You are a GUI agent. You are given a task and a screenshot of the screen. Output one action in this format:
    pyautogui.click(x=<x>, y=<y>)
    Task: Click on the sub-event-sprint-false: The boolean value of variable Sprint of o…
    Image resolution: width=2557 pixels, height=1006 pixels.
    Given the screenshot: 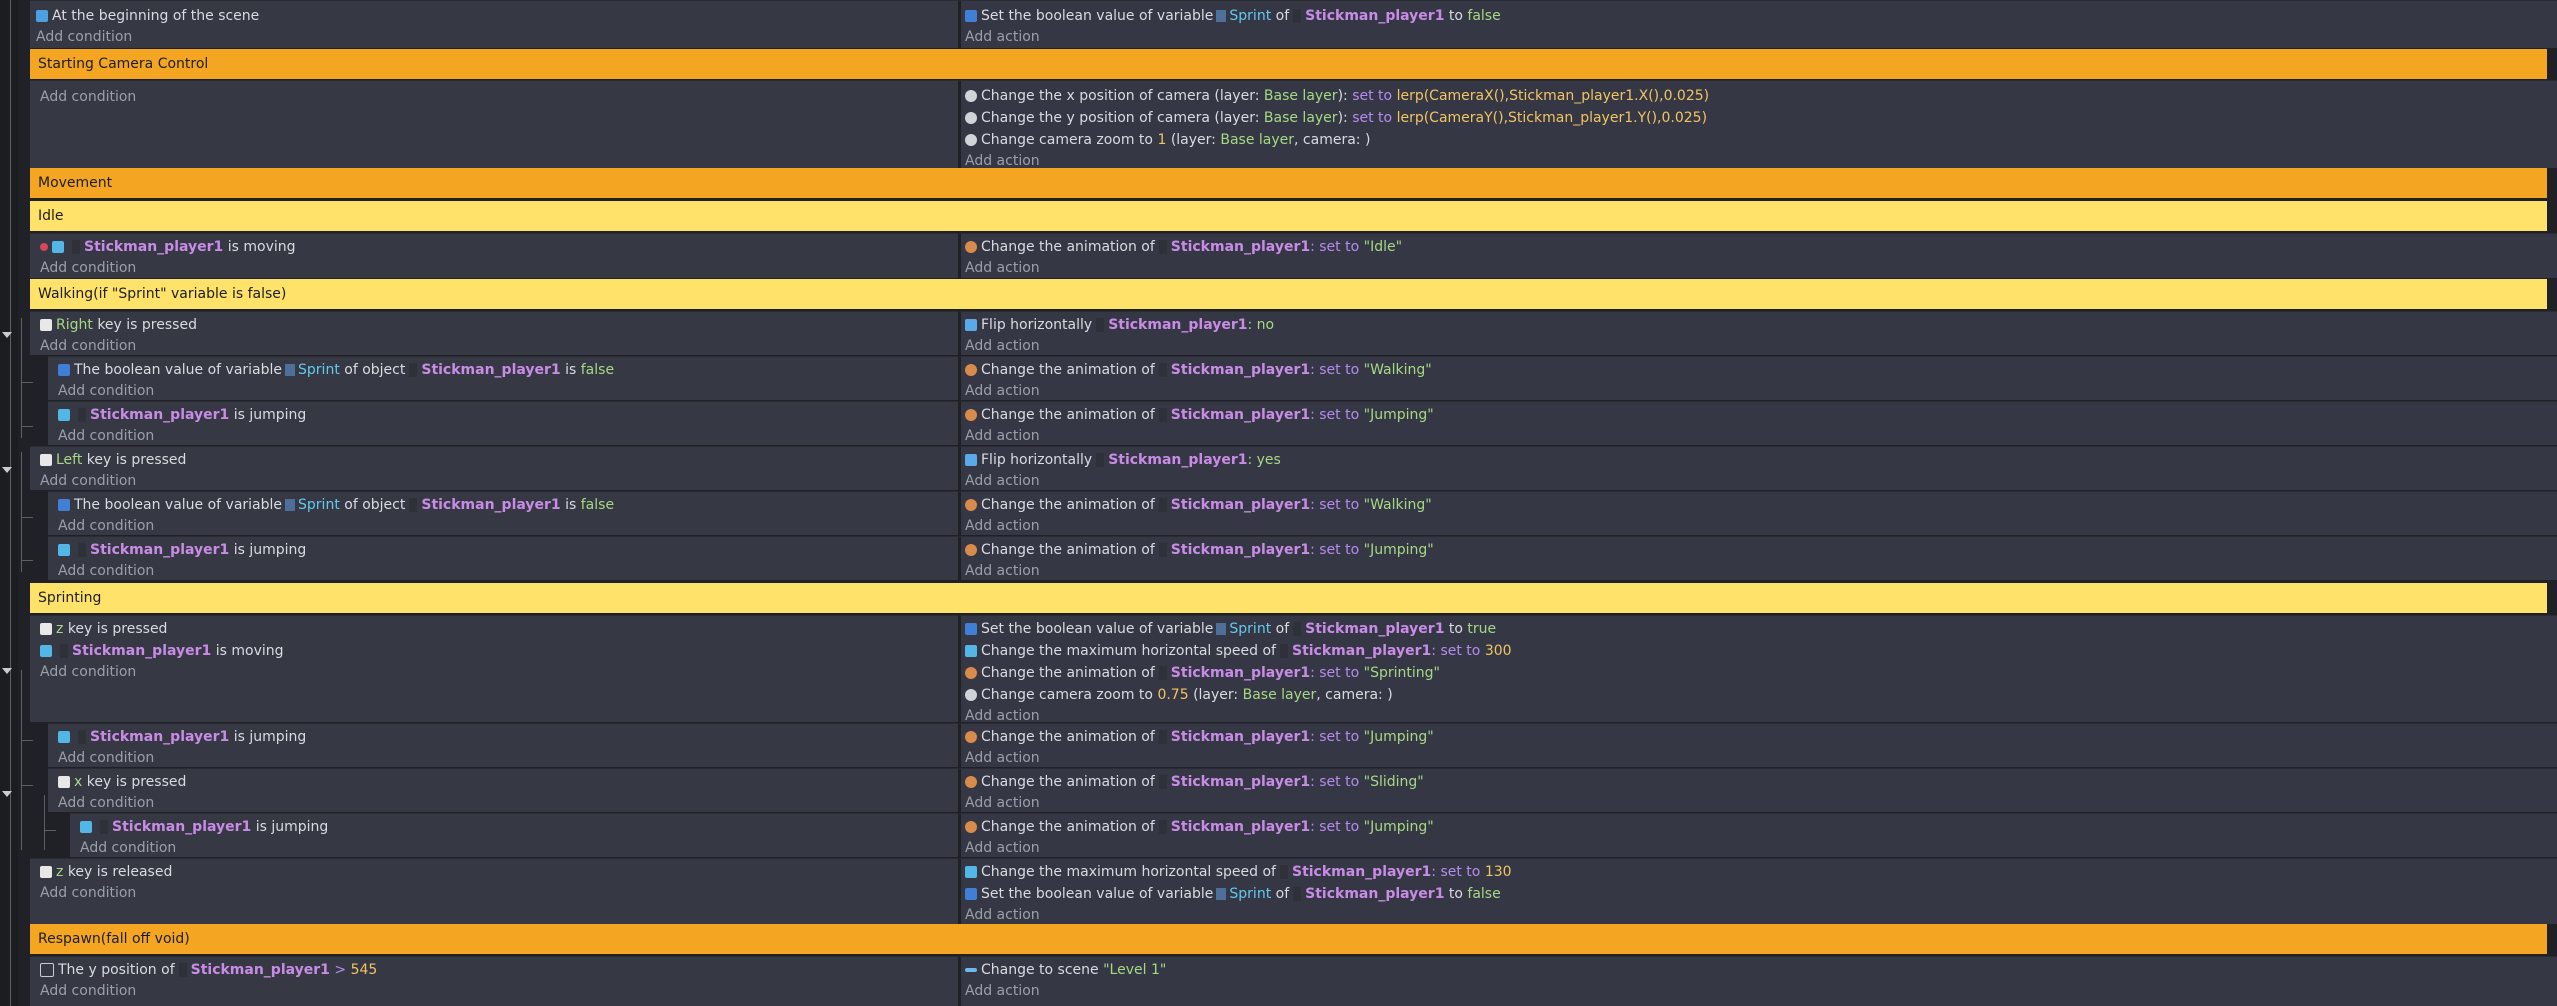 What is the action you would take?
    pyautogui.click(x=1302, y=378)
    